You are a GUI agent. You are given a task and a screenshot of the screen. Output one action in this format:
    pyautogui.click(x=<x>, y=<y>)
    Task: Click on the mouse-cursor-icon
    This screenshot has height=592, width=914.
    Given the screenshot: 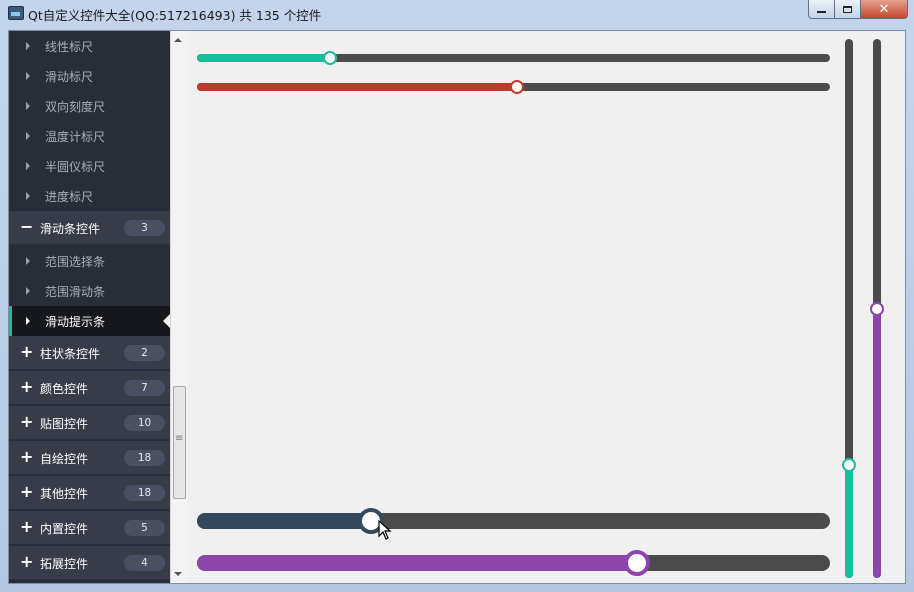 What is the action you would take?
    pyautogui.click(x=385, y=530)
    